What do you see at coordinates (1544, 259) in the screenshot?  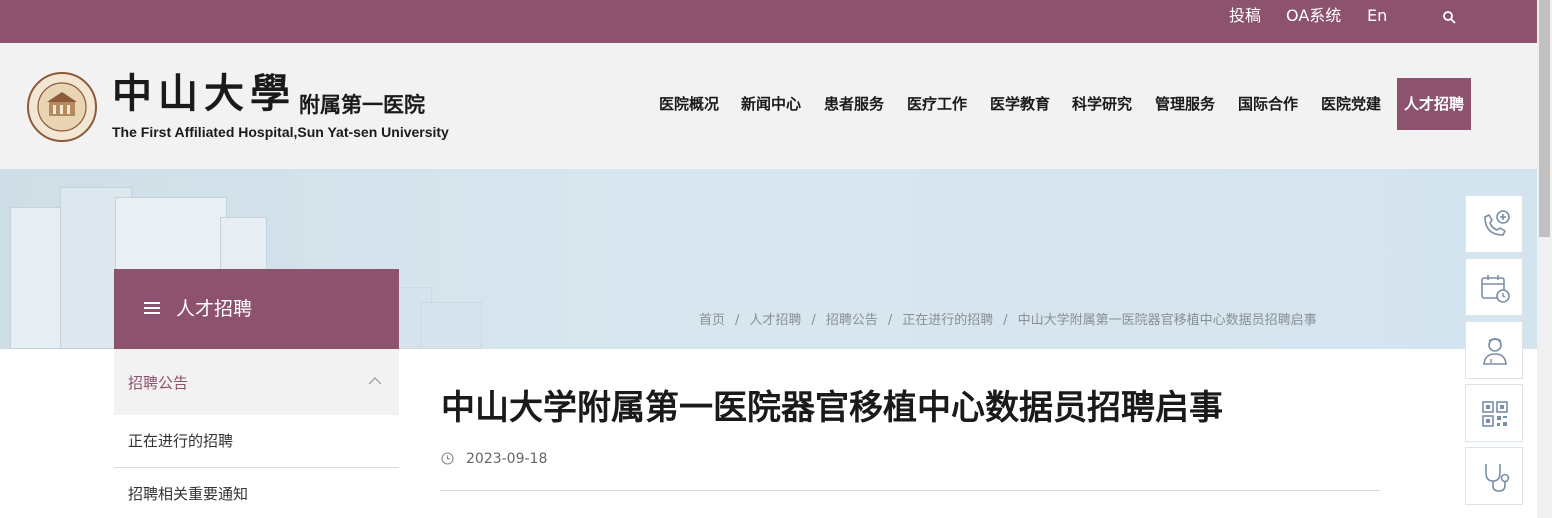 I see `page-scrollbar` at bounding box center [1544, 259].